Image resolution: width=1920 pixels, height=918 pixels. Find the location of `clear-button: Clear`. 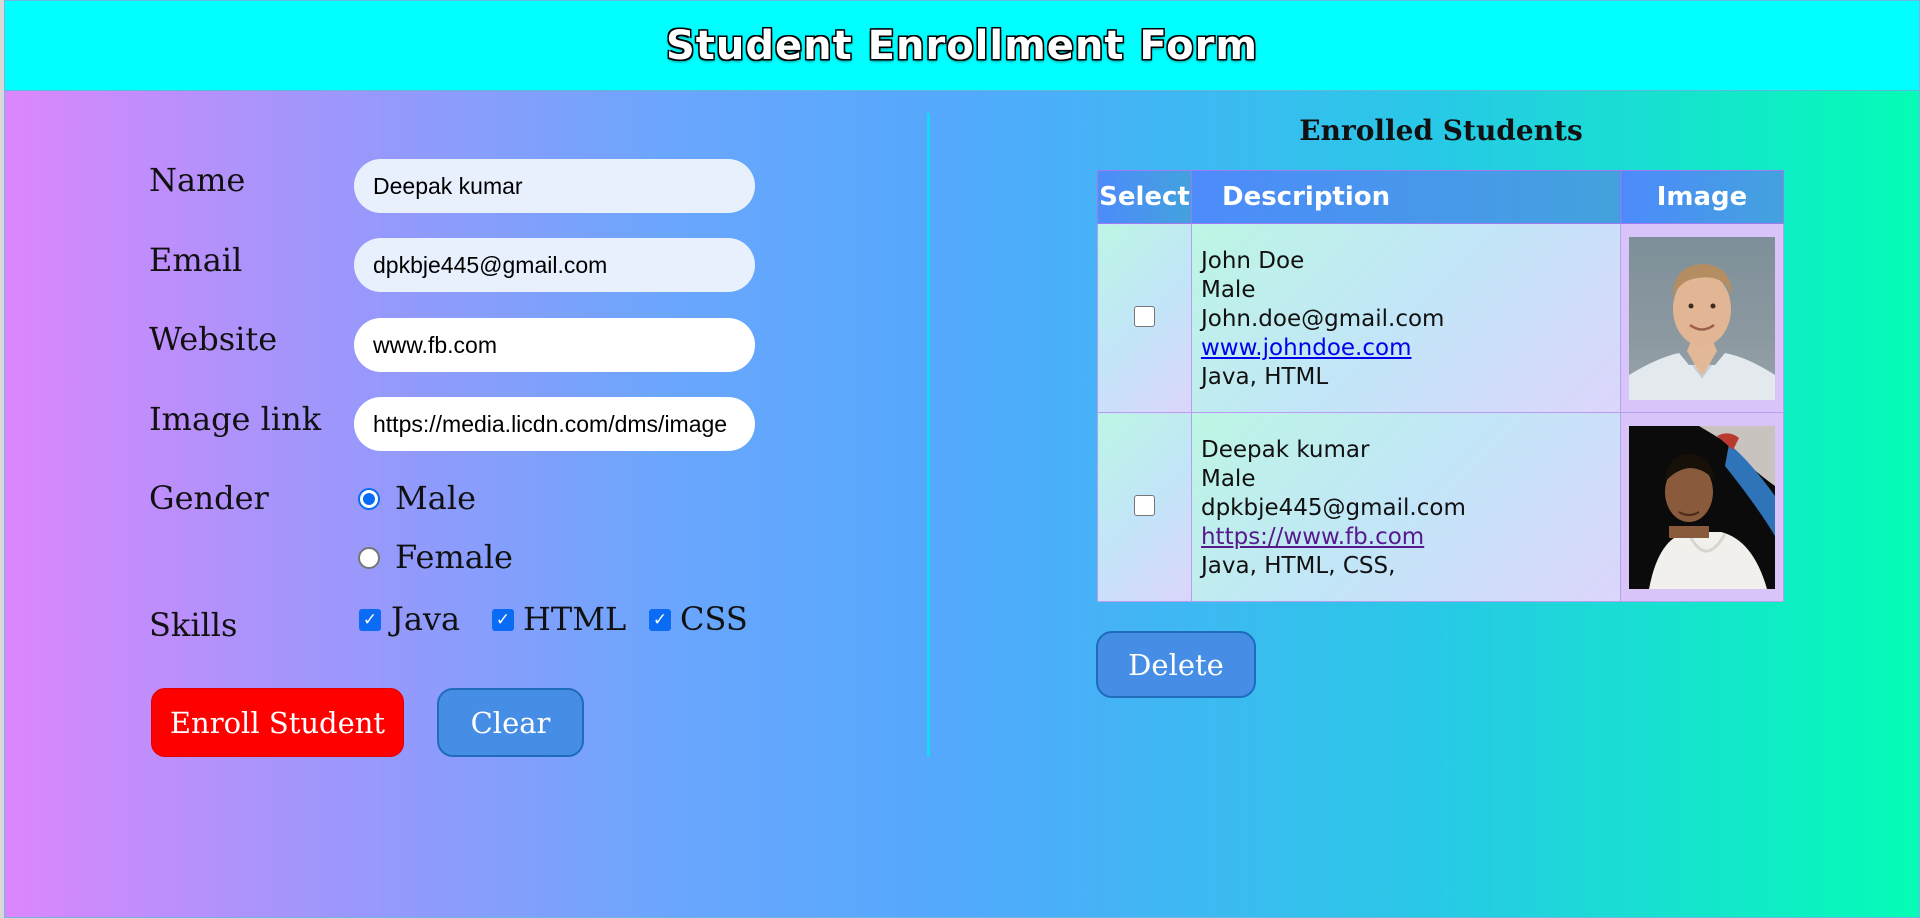

clear-button: Clear is located at coordinates (510, 722).